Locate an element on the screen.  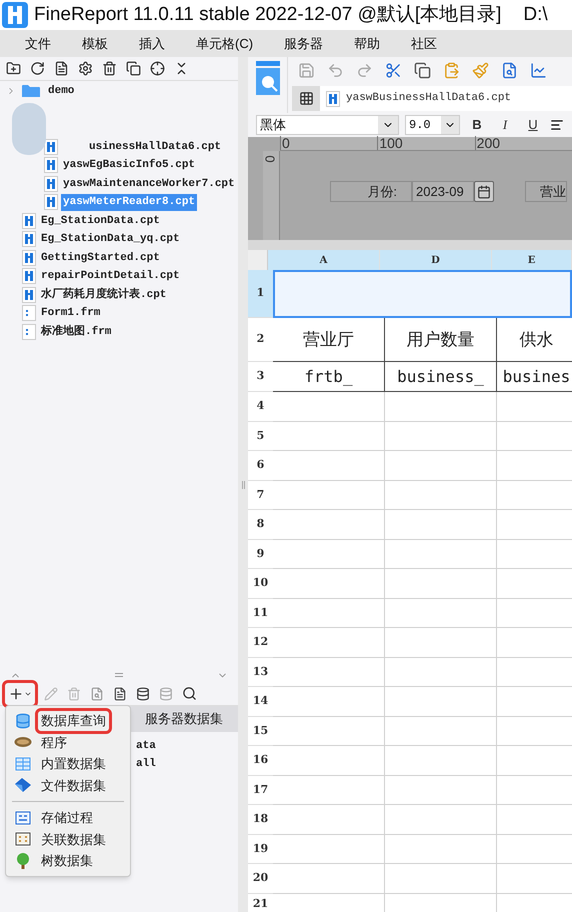
row-header: 17 is located at coordinates (260, 790).